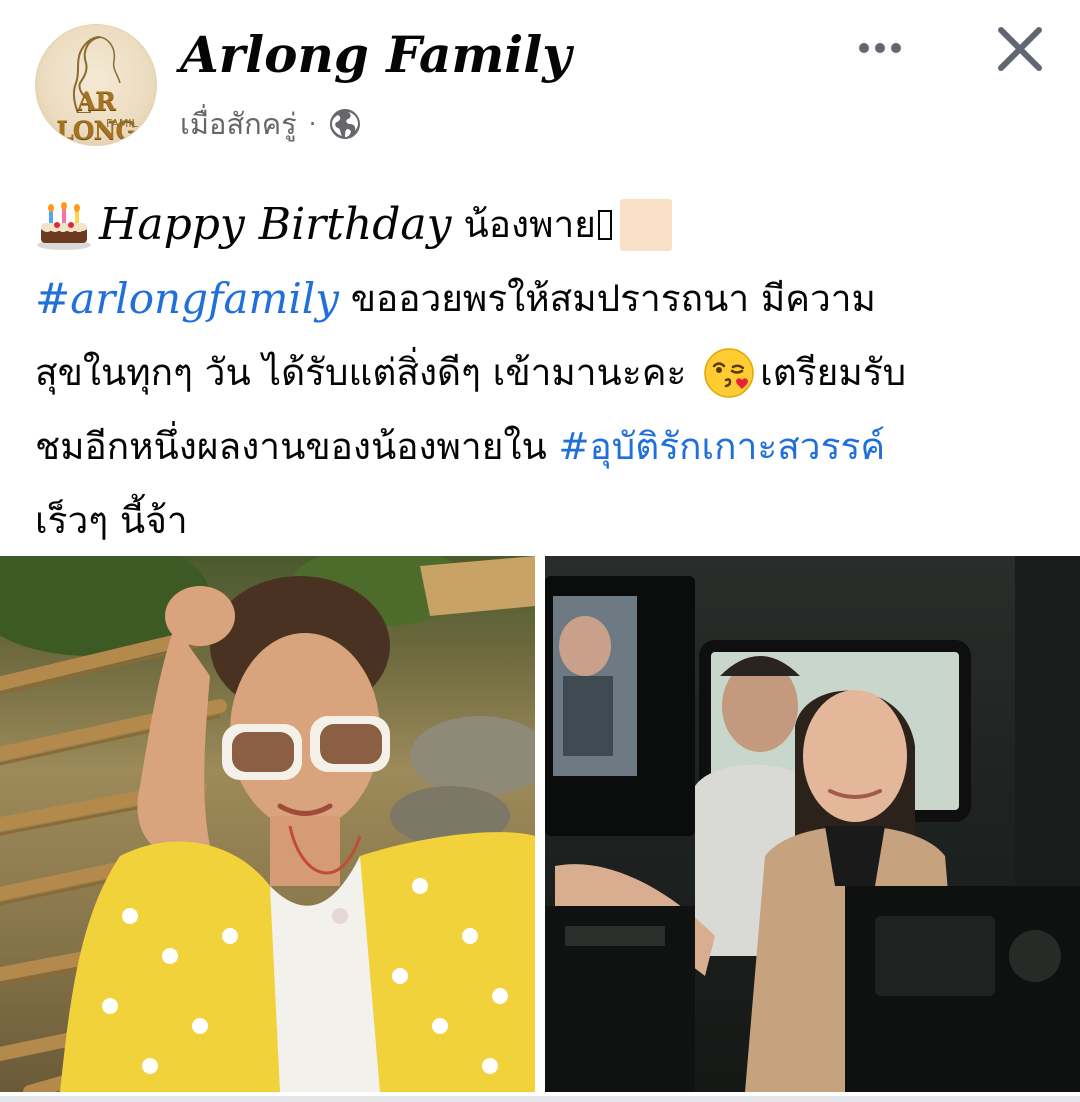 This screenshot has height=1102, width=1080. I want to click on logo-subtext: FAMIL, so click(122, 123).